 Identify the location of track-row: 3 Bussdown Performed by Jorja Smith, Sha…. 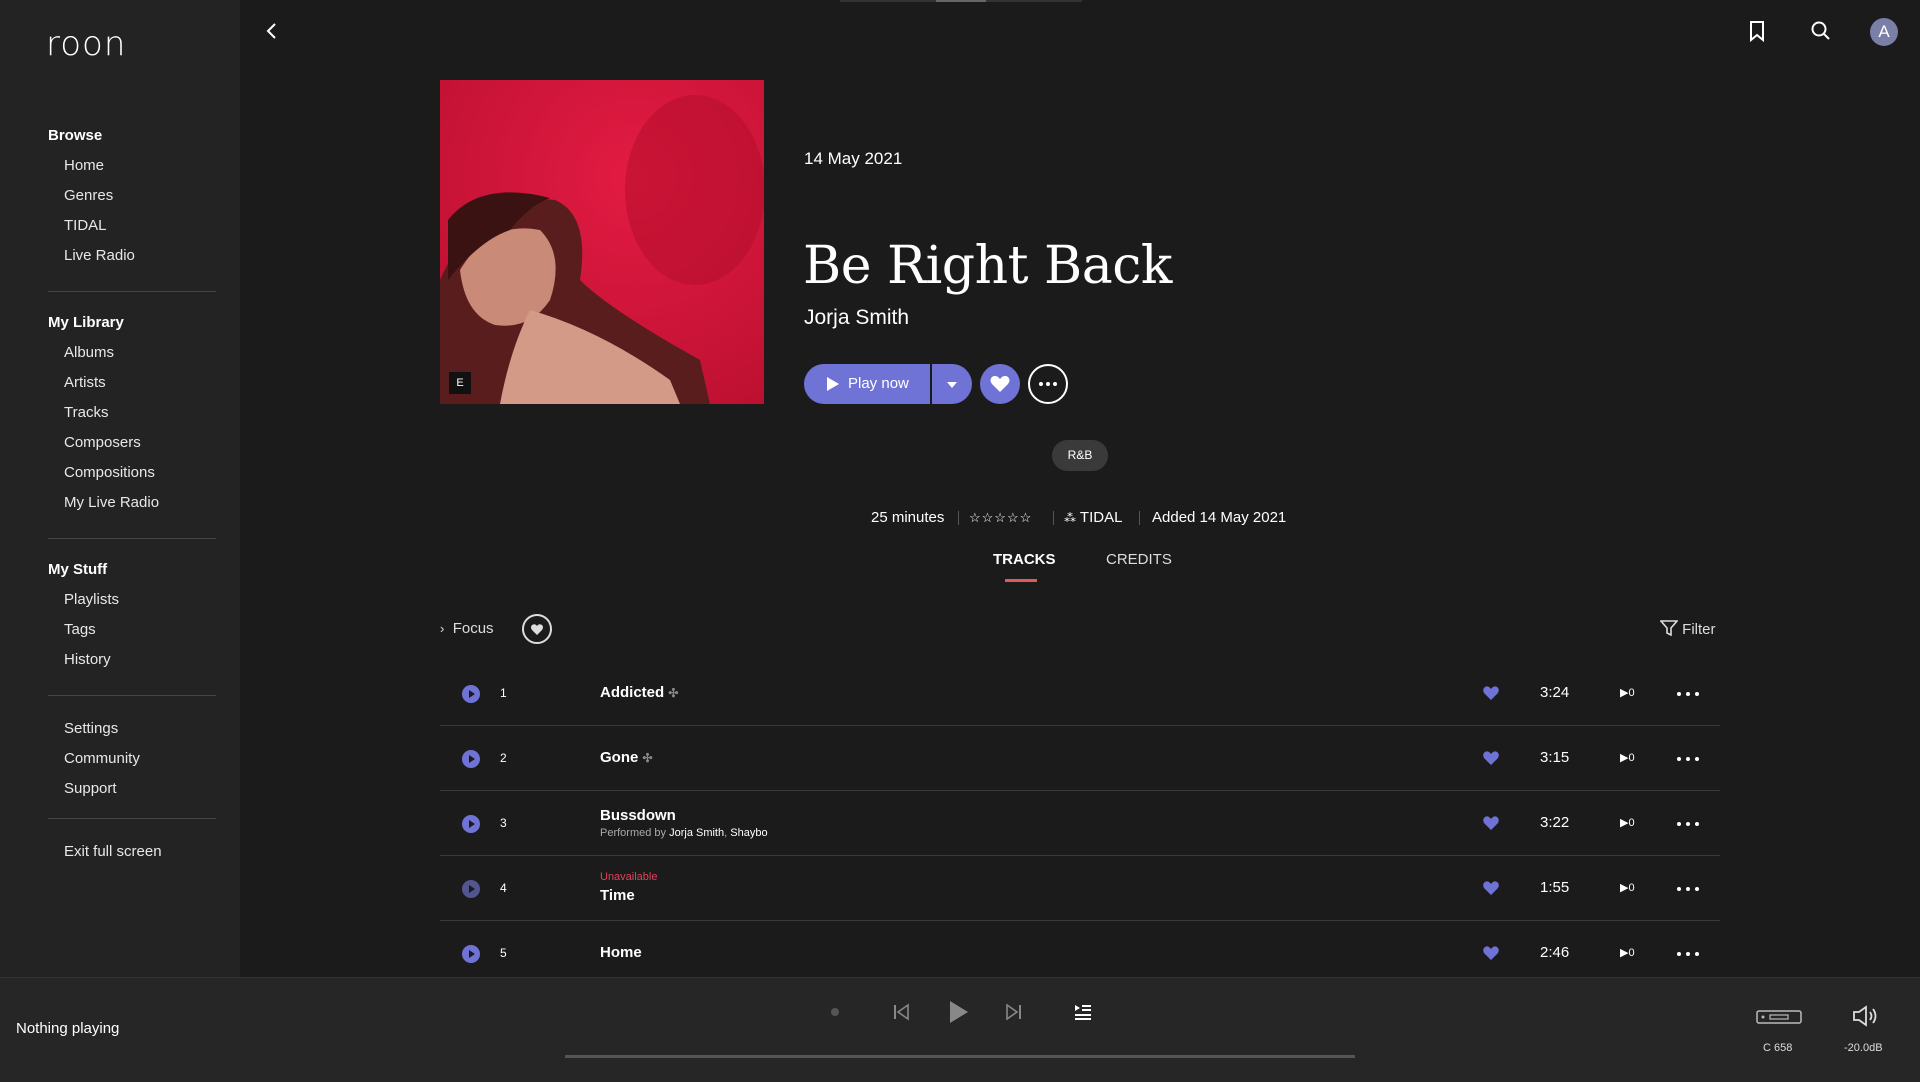
(1080, 823).